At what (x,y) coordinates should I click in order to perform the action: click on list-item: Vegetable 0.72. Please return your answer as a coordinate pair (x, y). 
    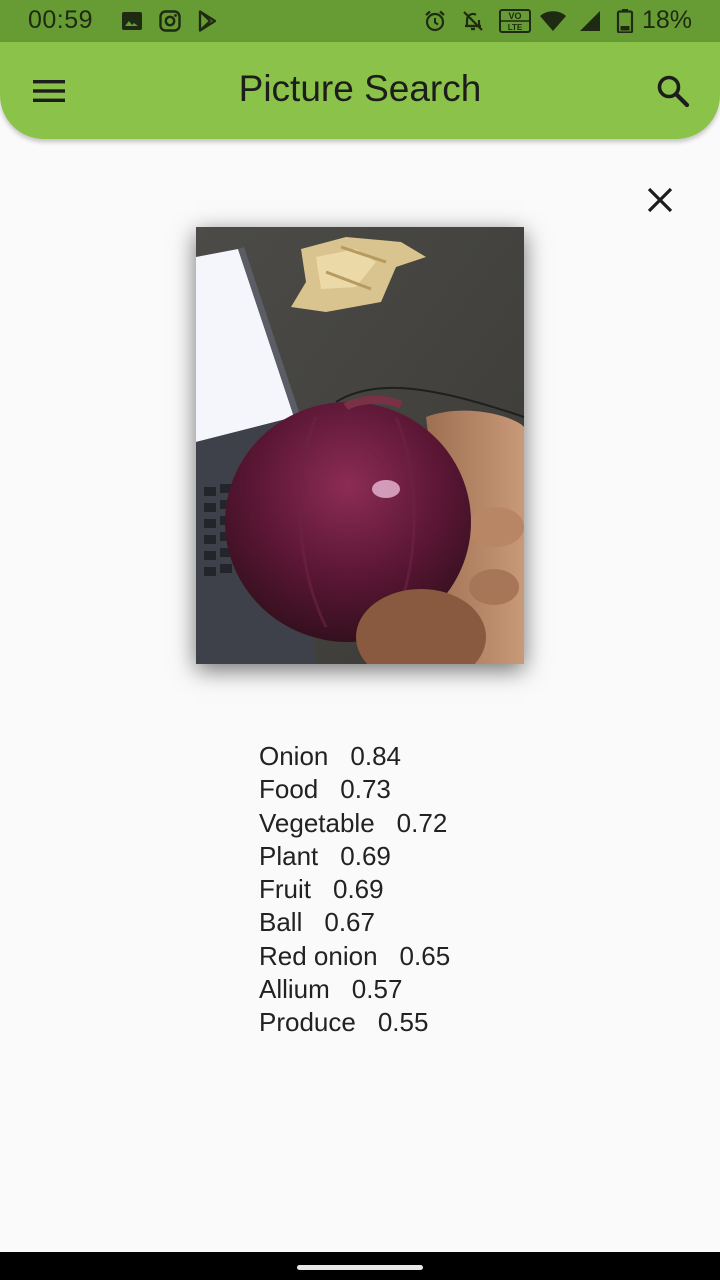
    Looking at the image, I should click on (354, 823).